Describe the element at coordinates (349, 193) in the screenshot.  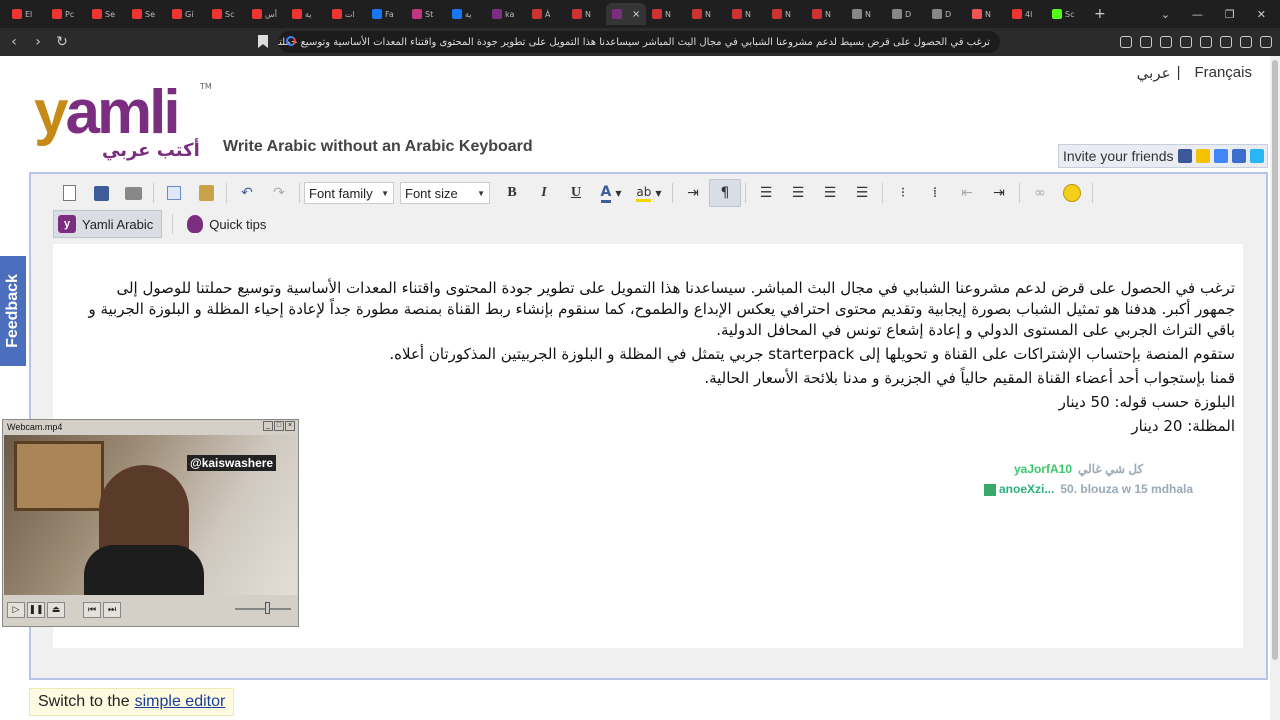
I see `font-family-select: Font family ▼` at that location.